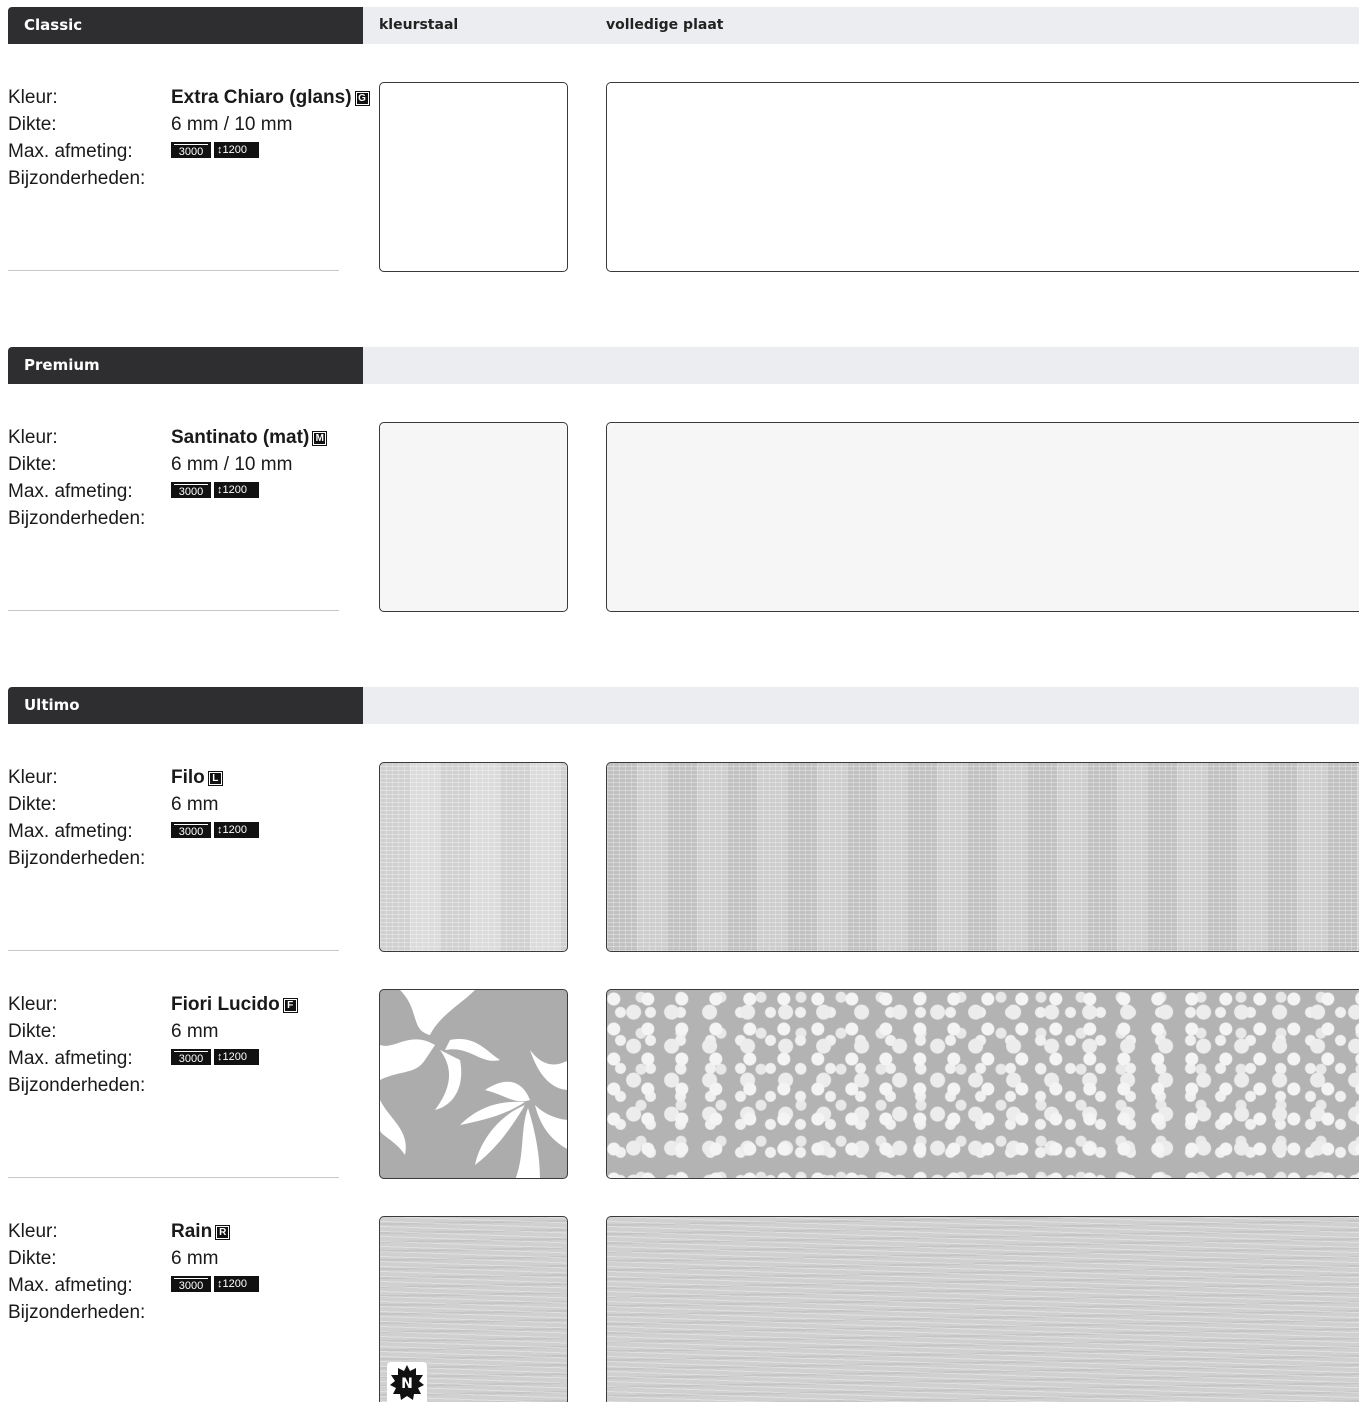 The height and width of the screenshot is (1402, 1359). Describe the element at coordinates (261, 97) in the screenshot. I see `product-name-text: Extra Chiaro (glans)` at that location.